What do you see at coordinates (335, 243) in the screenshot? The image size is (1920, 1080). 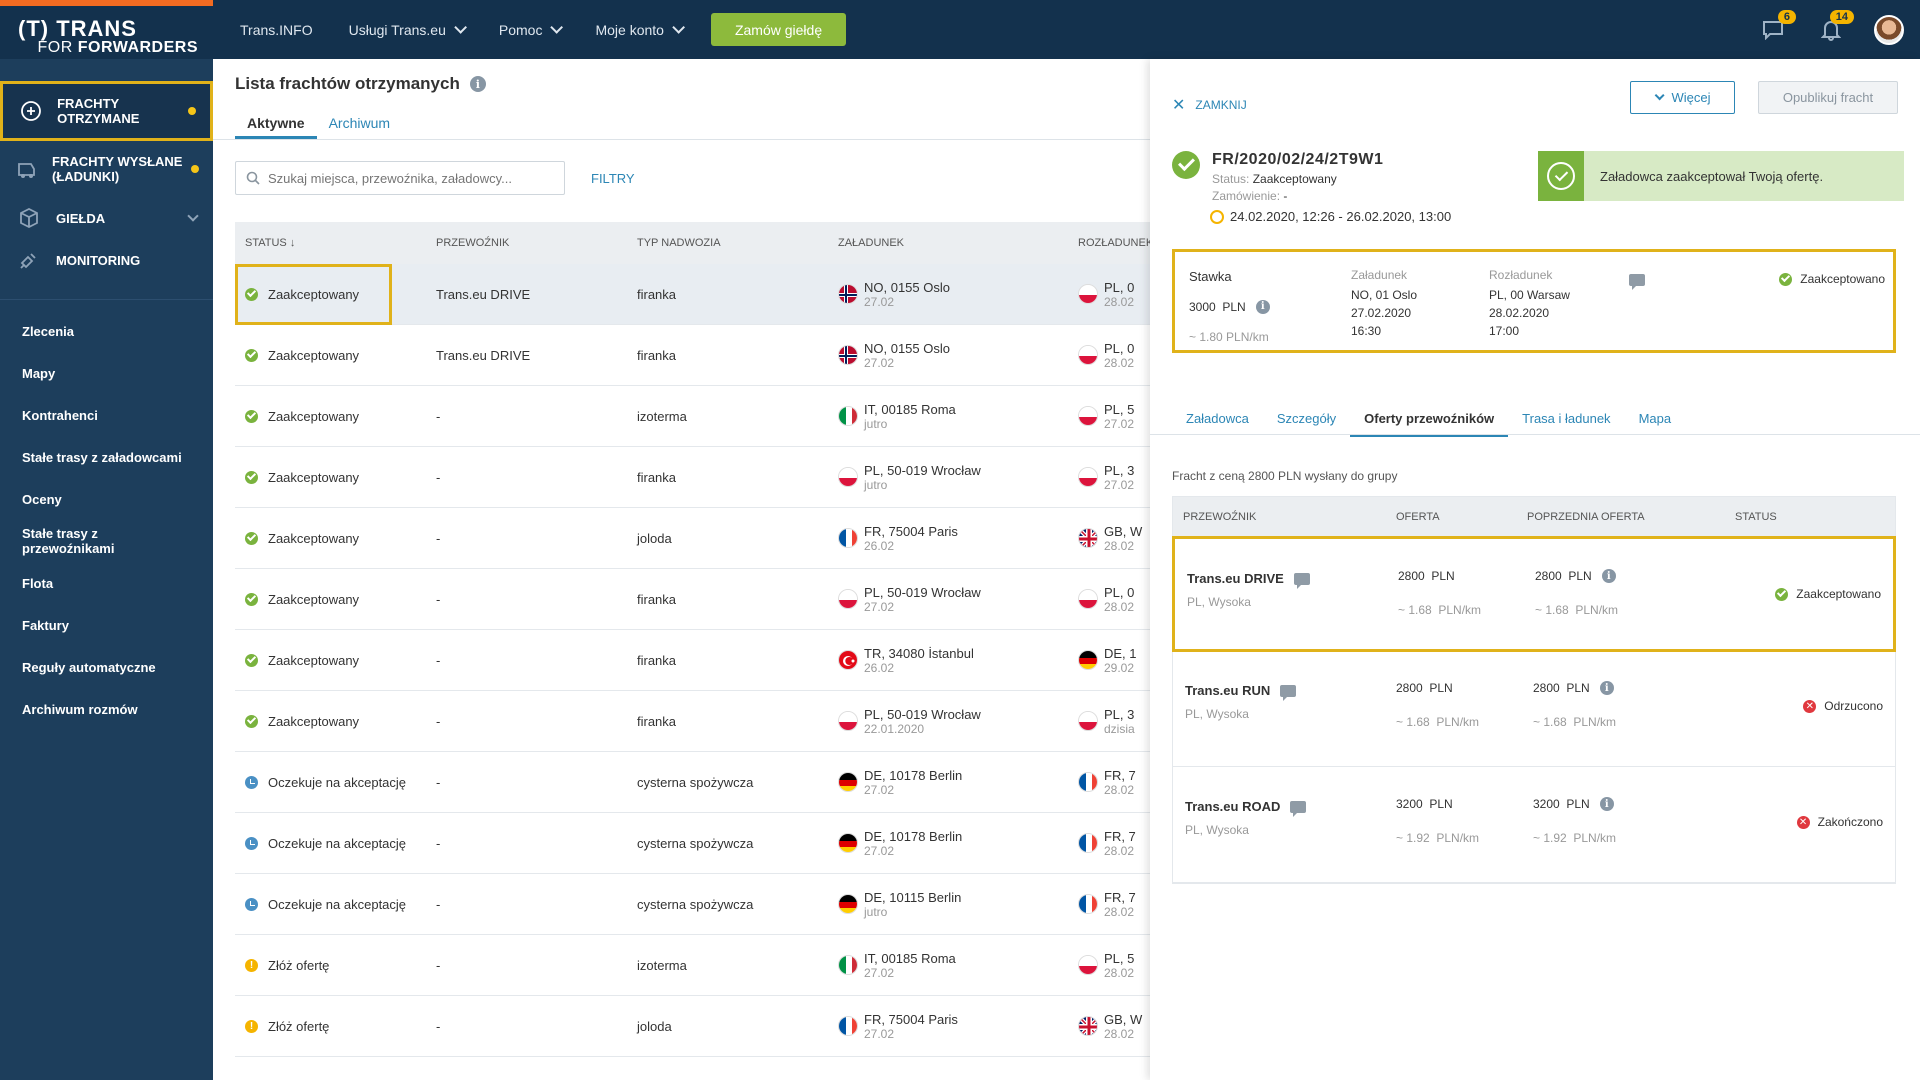 I see `col-status: STATUS ↓` at bounding box center [335, 243].